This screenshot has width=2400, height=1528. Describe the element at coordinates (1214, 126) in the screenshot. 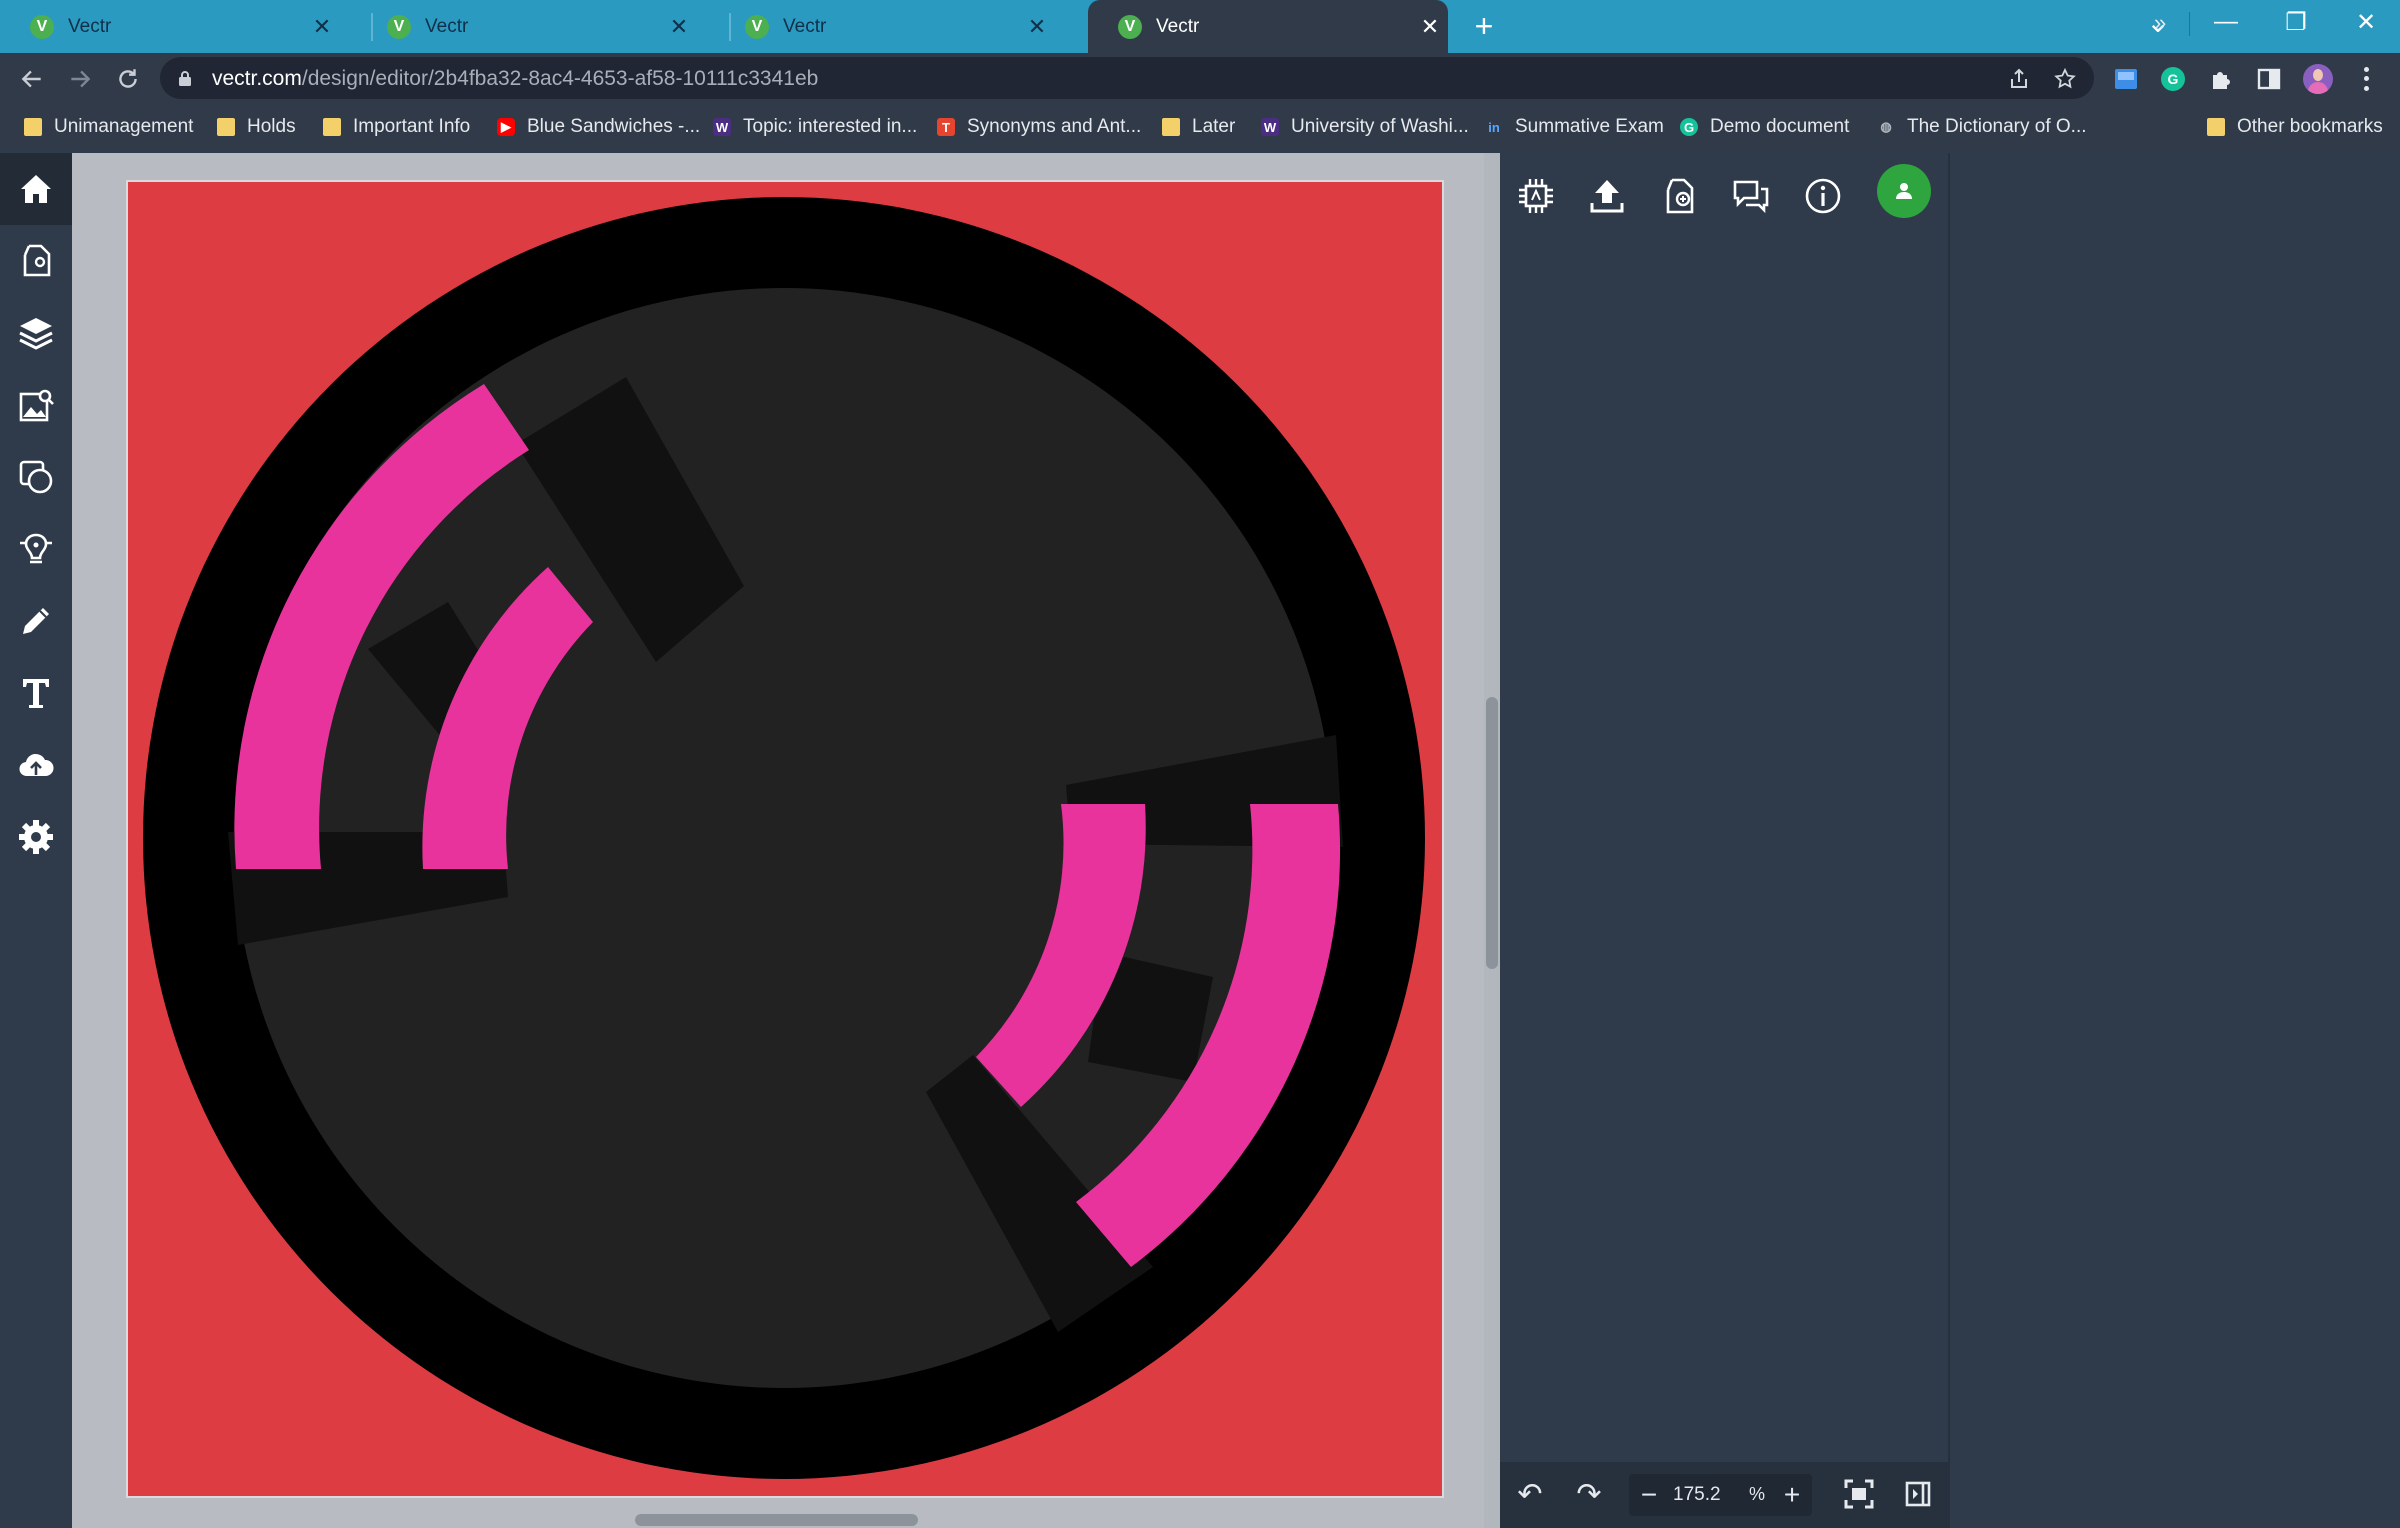

I see `bookmark-label: Later` at that location.